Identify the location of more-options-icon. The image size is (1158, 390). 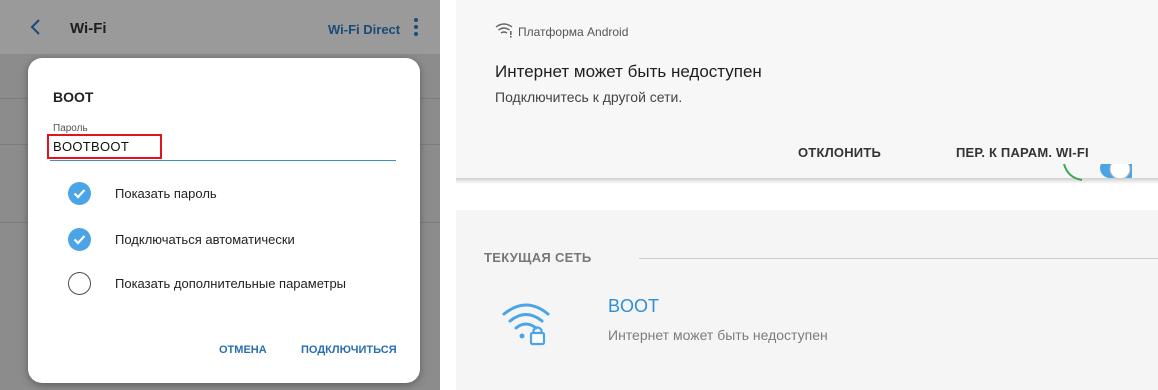
(416, 28).